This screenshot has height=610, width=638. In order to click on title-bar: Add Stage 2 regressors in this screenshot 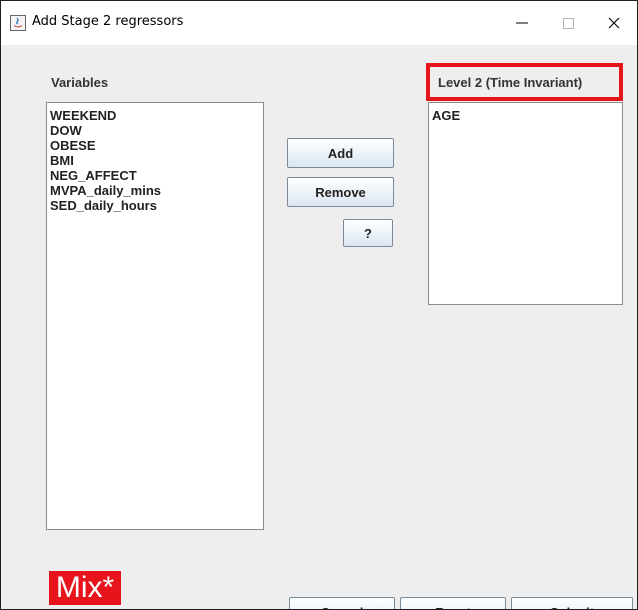, I will do `click(319, 23)`.